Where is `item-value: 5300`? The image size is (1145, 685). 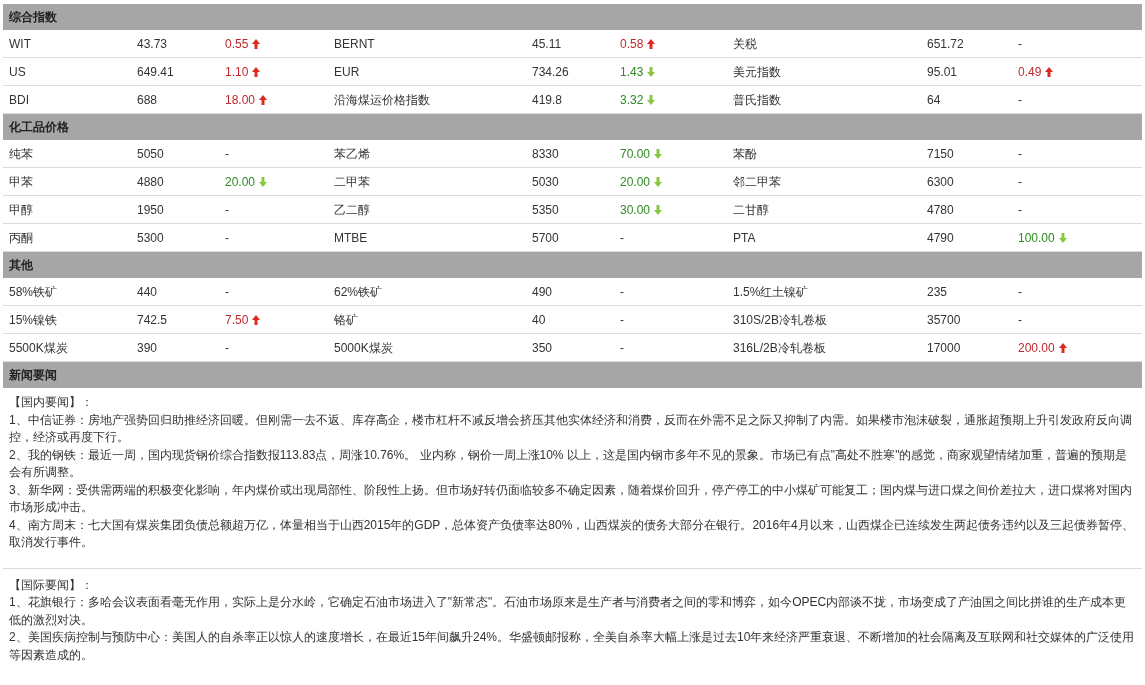 item-value: 5300 is located at coordinates (150, 237).